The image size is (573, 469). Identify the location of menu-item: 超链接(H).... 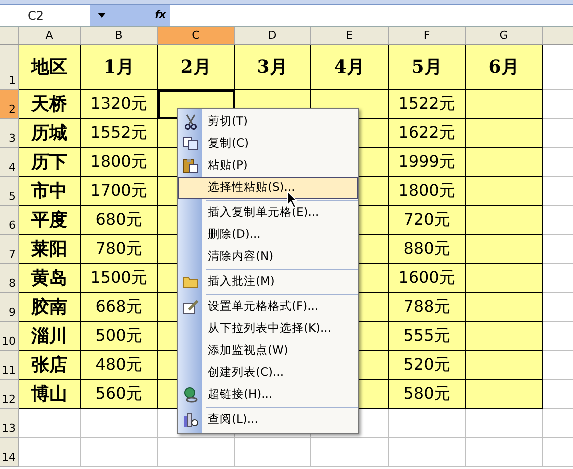
(268, 395).